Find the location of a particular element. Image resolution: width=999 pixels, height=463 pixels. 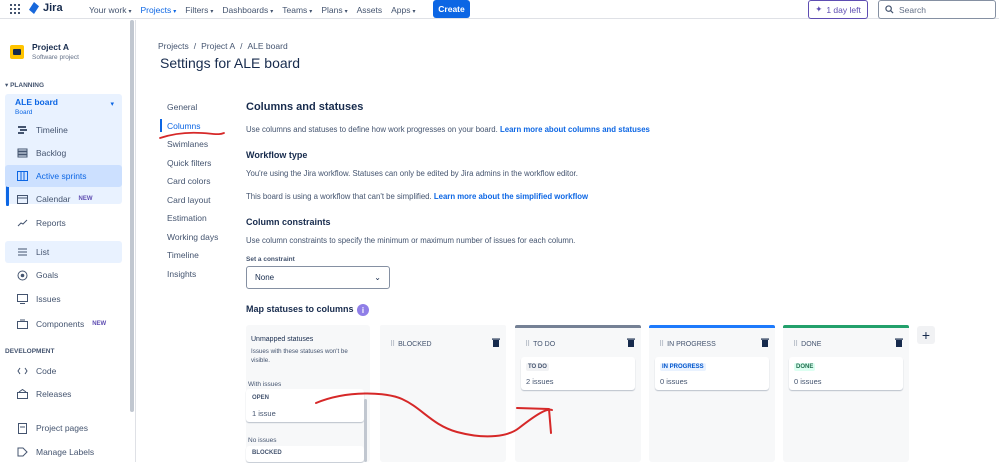

sidebar-item-active-sprints: Active sprints is located at coordinates (63, 176).